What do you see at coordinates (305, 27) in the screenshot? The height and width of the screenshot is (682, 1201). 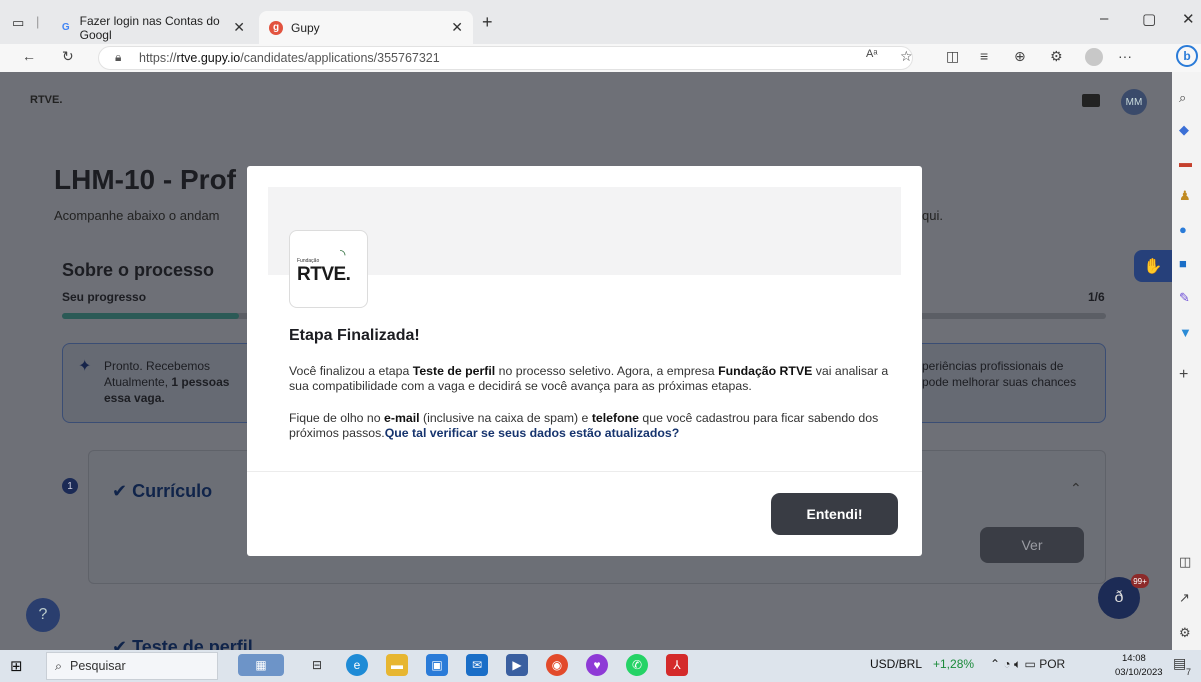 I see `tab-label: Gupy` at bounding box center [305, 27].